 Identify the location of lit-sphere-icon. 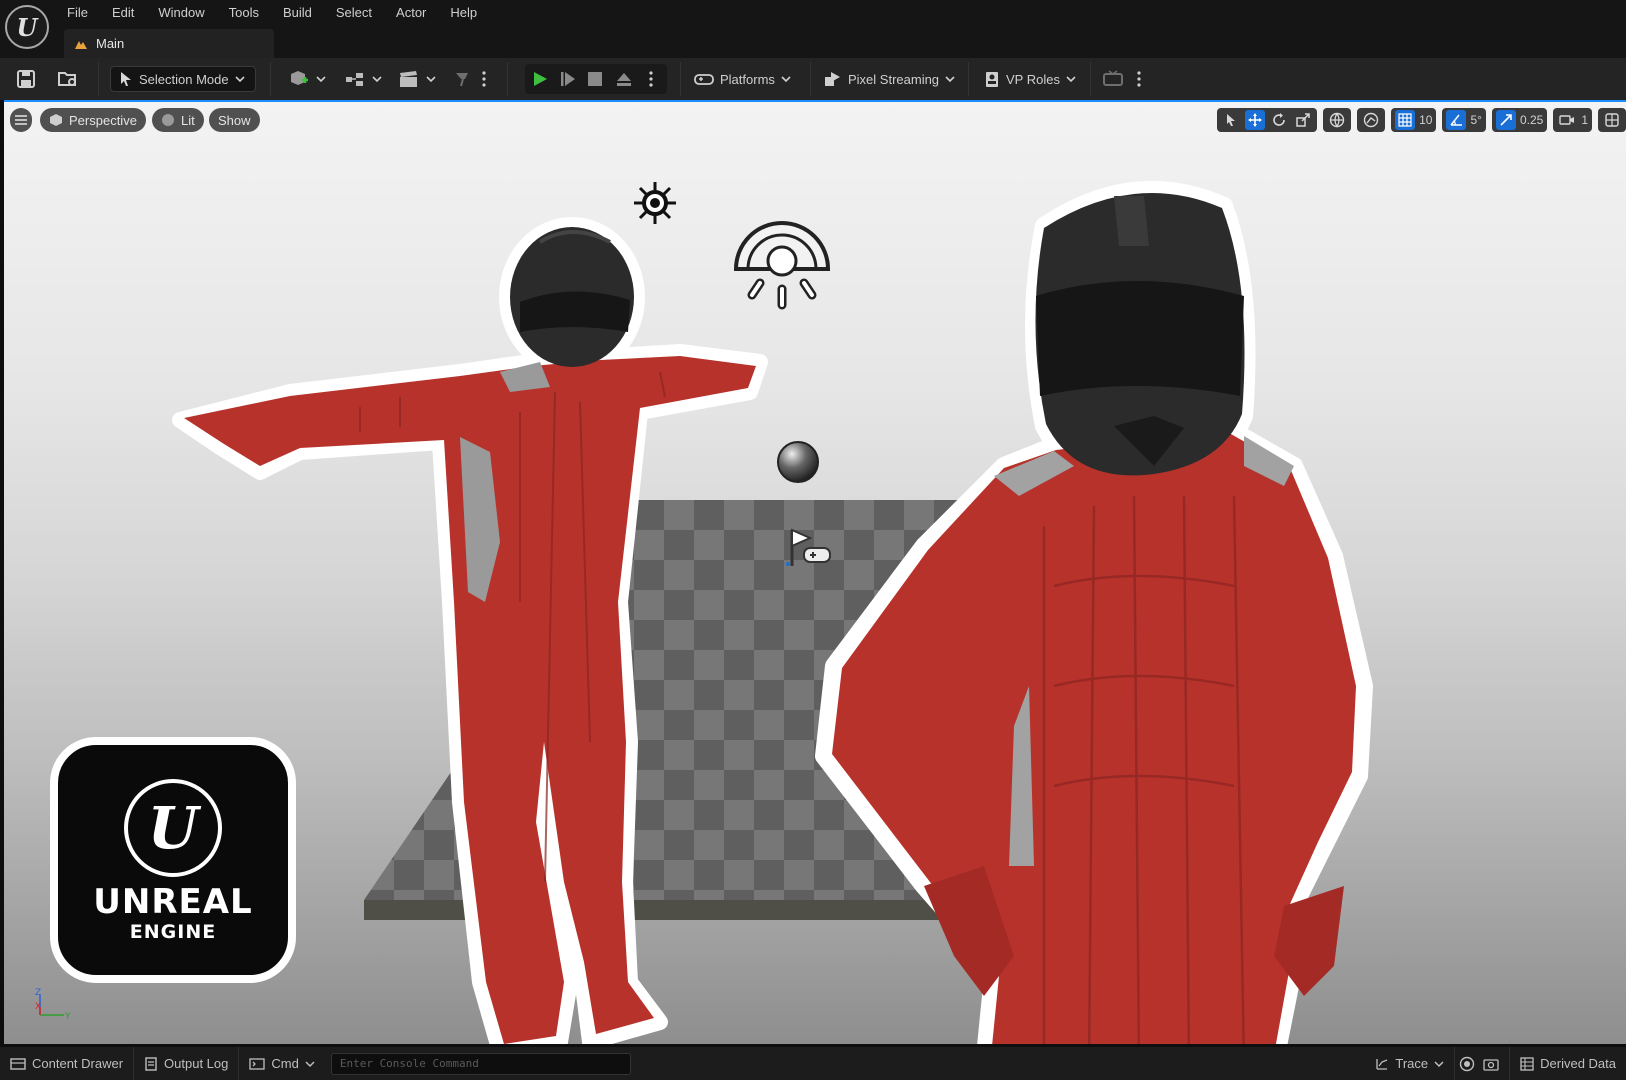
(168, 120).